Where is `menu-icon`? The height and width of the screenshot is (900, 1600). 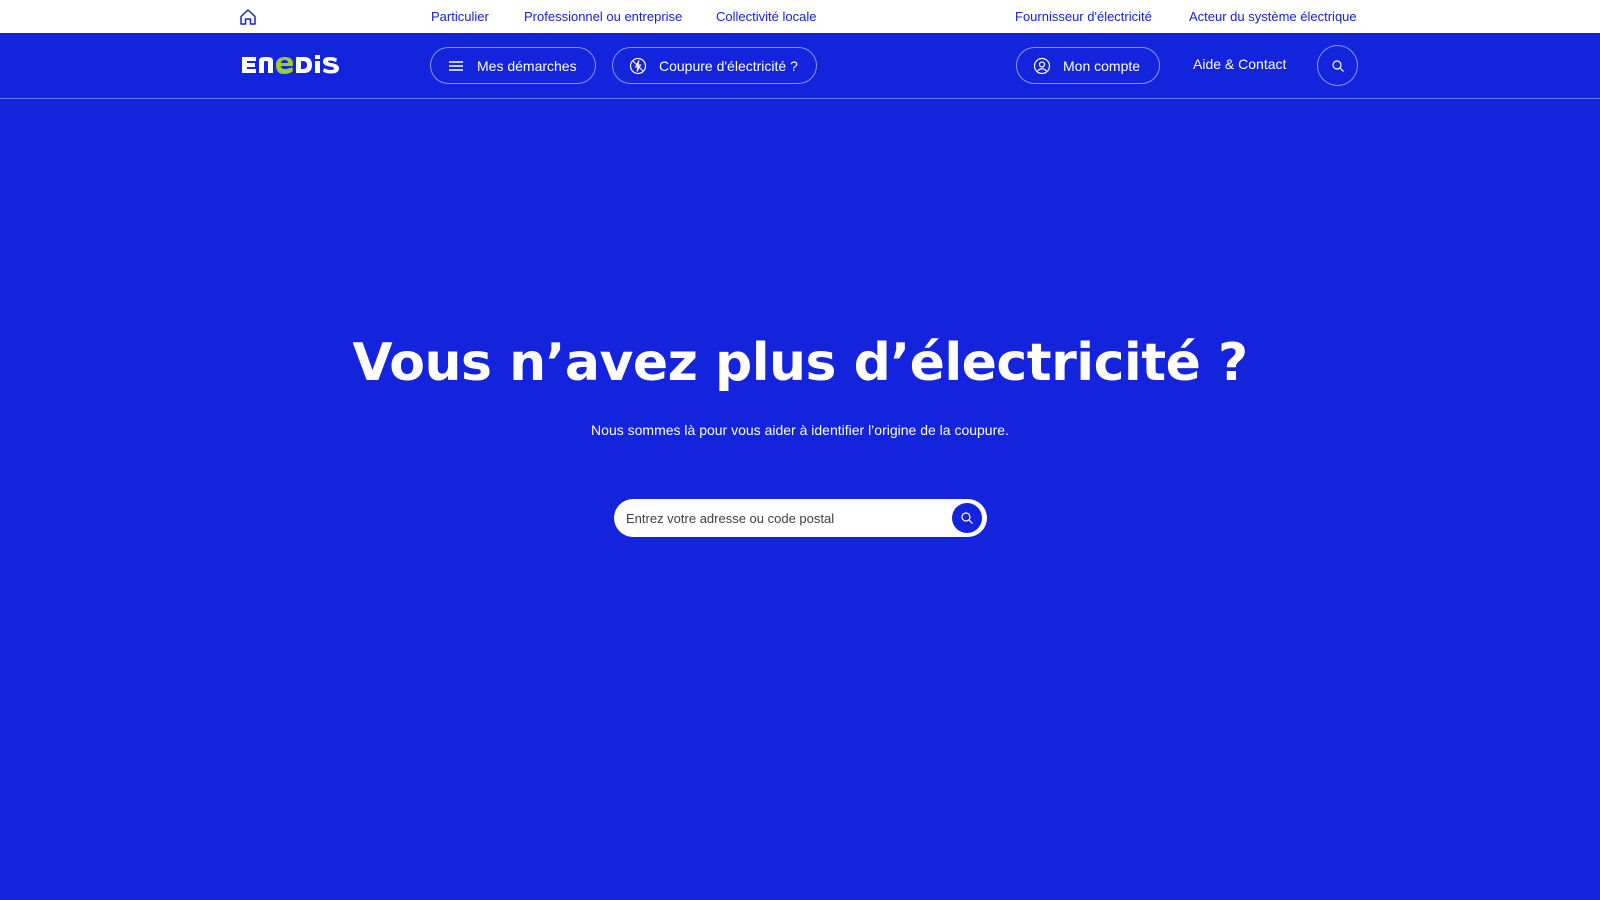 menu-icon is located at coordinates (456, 65).